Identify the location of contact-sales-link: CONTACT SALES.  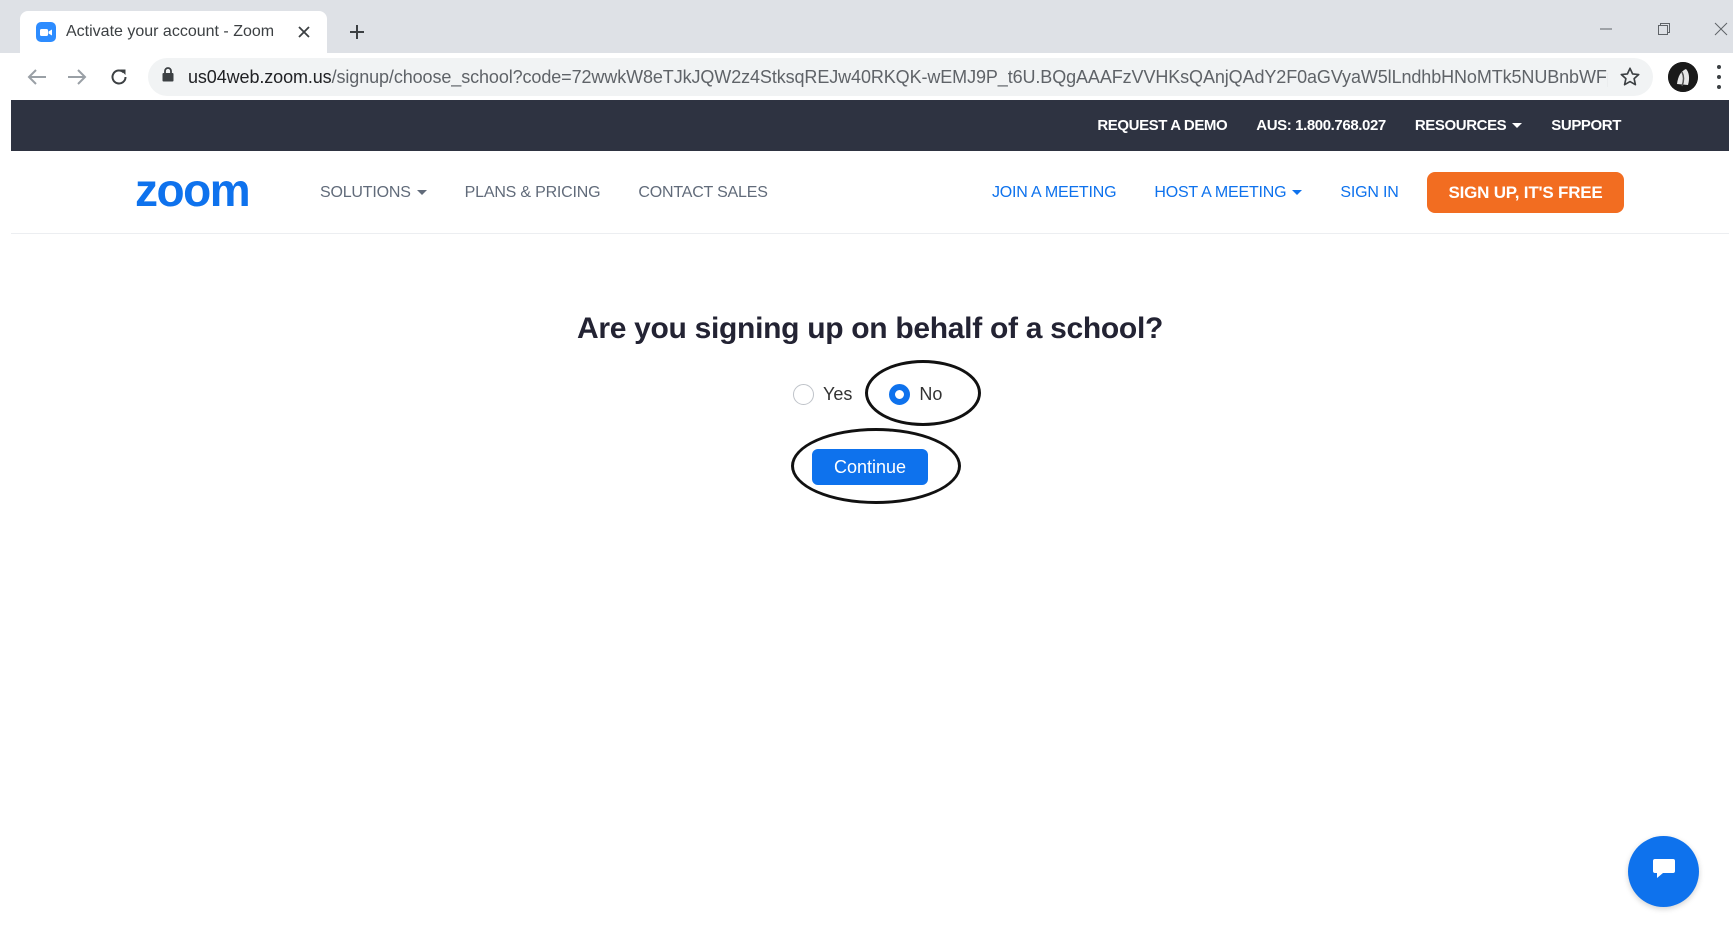
(702, 193).